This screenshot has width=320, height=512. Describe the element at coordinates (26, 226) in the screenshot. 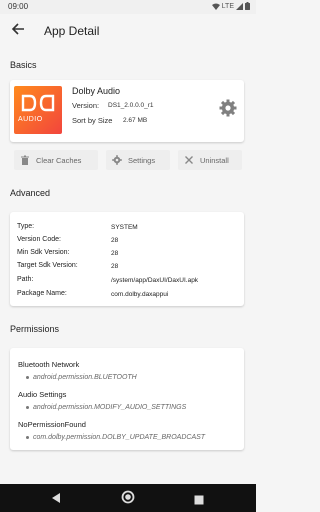

I see `type-label: Type:` at that location.